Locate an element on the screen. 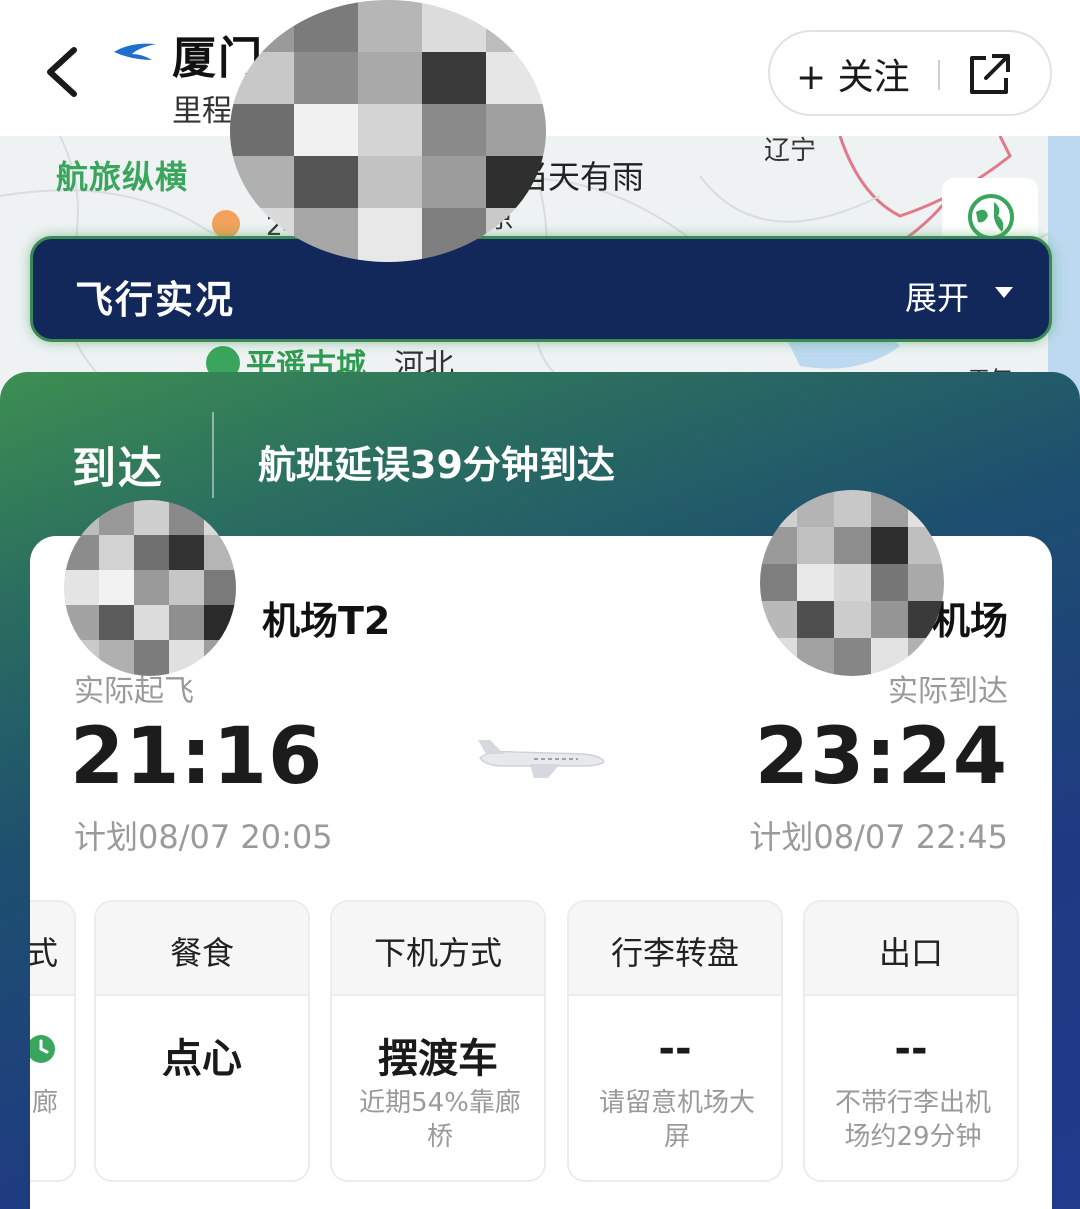  sun-icon is located at coordinates (226, 223).